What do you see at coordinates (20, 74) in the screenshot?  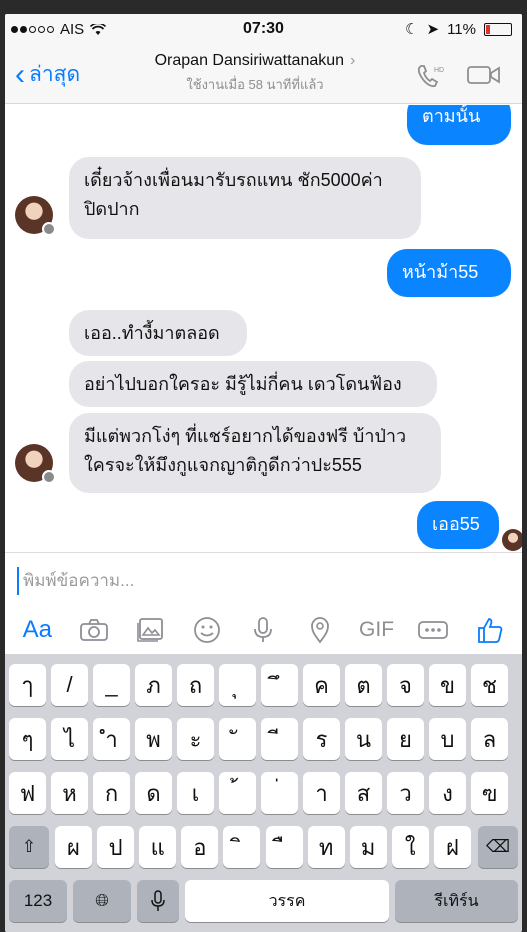 I see `chevron-left-icon: ‹` at bounding box center [20, 74].